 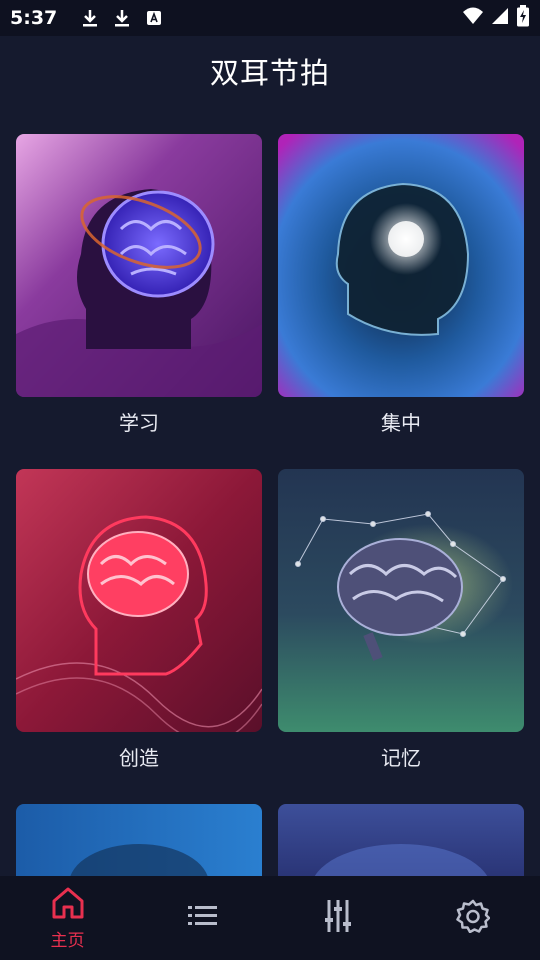 I want to click on memory-brain-image, so click(x=401, y=600).